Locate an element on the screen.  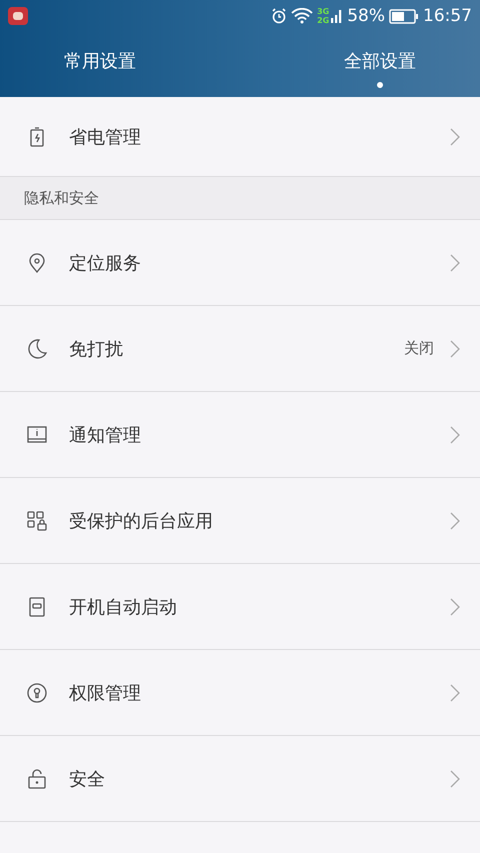
settings-tab: 常用设置 is located at coordinates (120, 64).